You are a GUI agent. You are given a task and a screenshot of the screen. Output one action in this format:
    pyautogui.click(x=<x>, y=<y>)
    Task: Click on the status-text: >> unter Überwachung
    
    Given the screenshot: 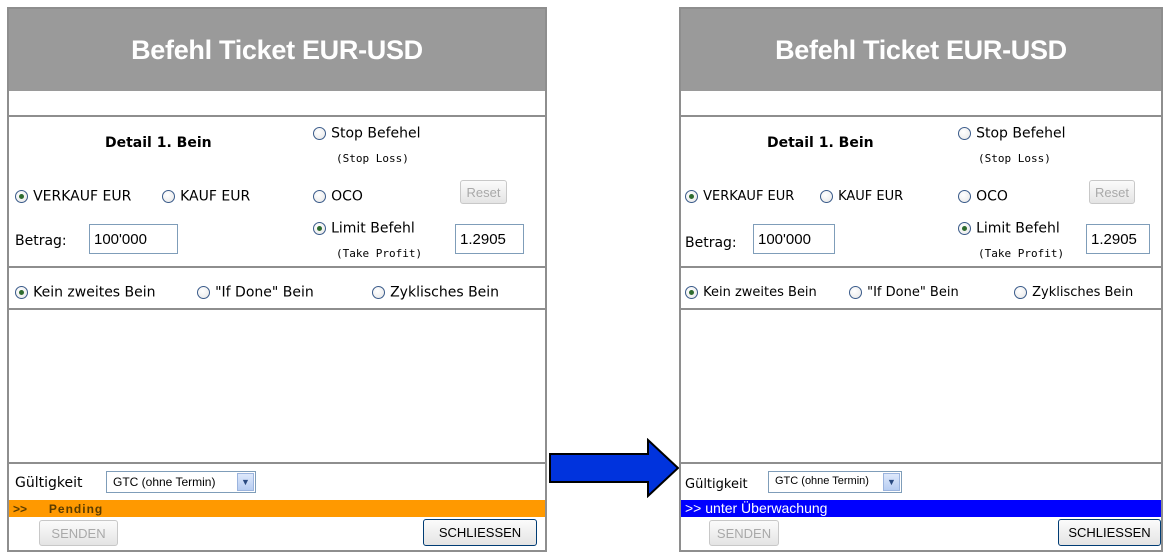 What is the action you would take?
    pyautogui.click(x=756, y=508)
    